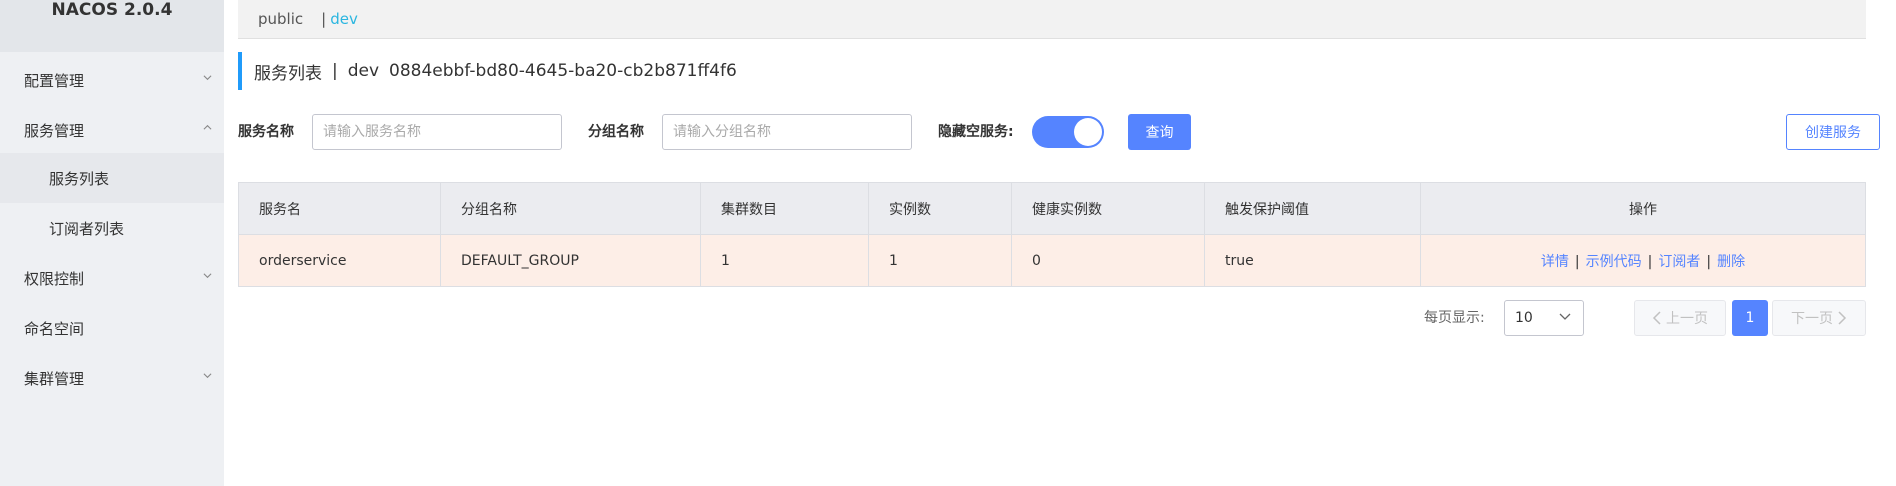 This screenshot has height=486, width=1896. What do you see at coordinates (1731, 262) in the screenshot?
I see `delete-link: 删除` at bounding box center [1731, 262].